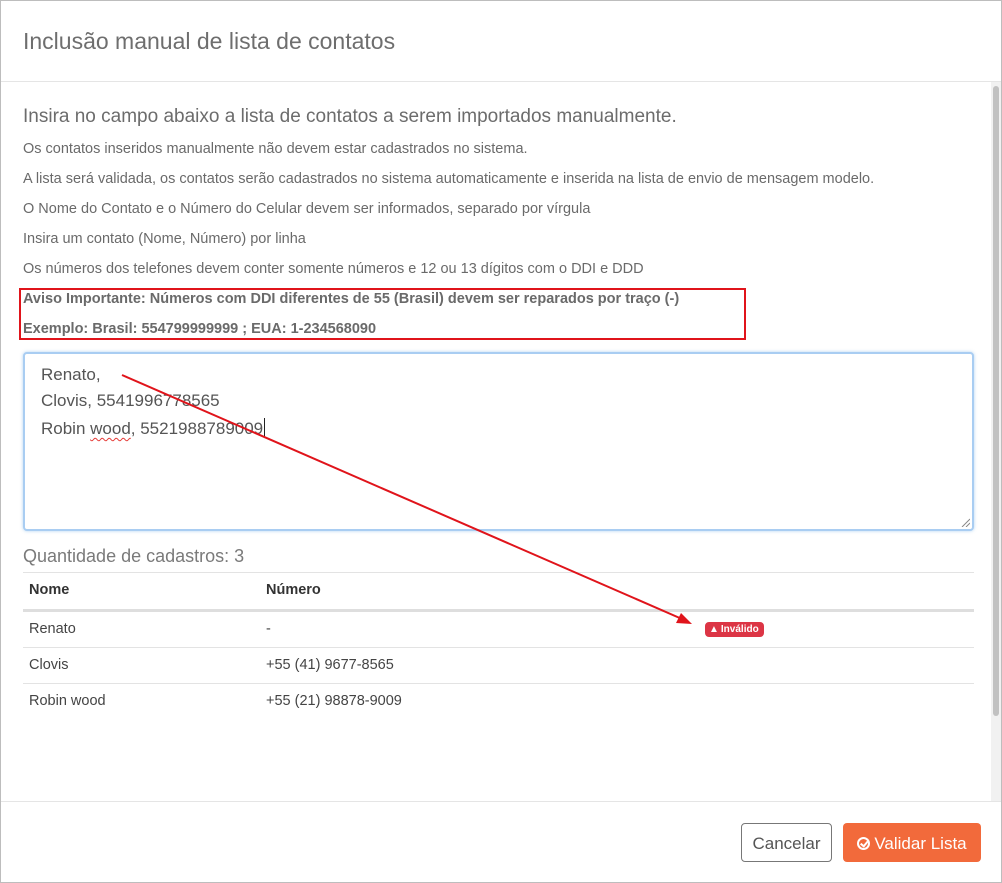 The height and width of the screenshot is (883, 1002). What do you see at coordinates (49, 590) in the screenshot?
I see `column-header-name: Nome` at bounding box center [49, 590].